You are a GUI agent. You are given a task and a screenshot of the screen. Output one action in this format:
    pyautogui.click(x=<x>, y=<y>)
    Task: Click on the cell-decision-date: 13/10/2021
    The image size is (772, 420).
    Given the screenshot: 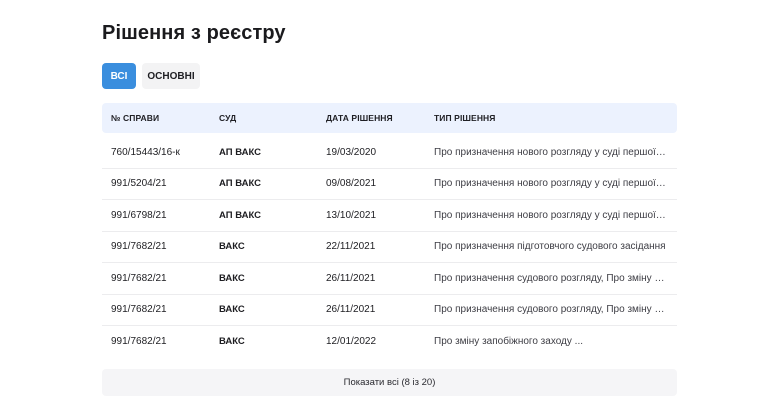 What is the action you would take?
    pyautogui.click(x=351, y=215)
    